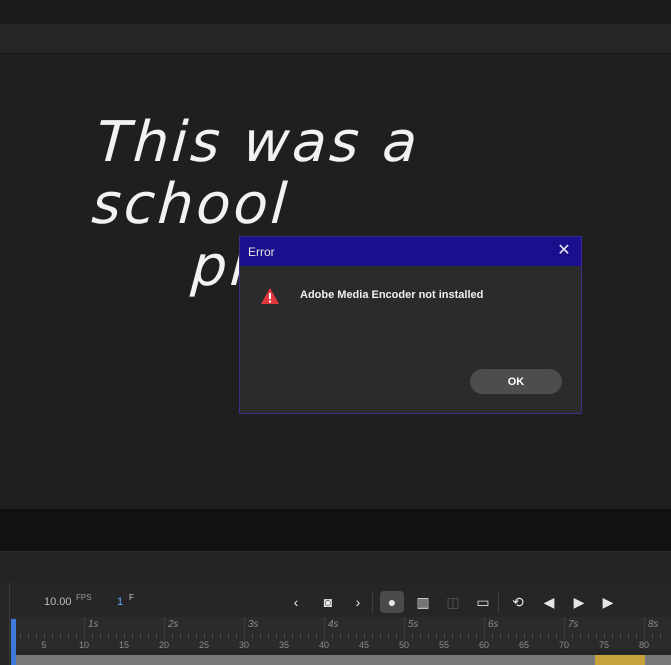  What do you see at coordinates (423, 602) in the screenshot?
I see `edit-multiple-frames-icon: ▥` at bounding box center [423, 602].